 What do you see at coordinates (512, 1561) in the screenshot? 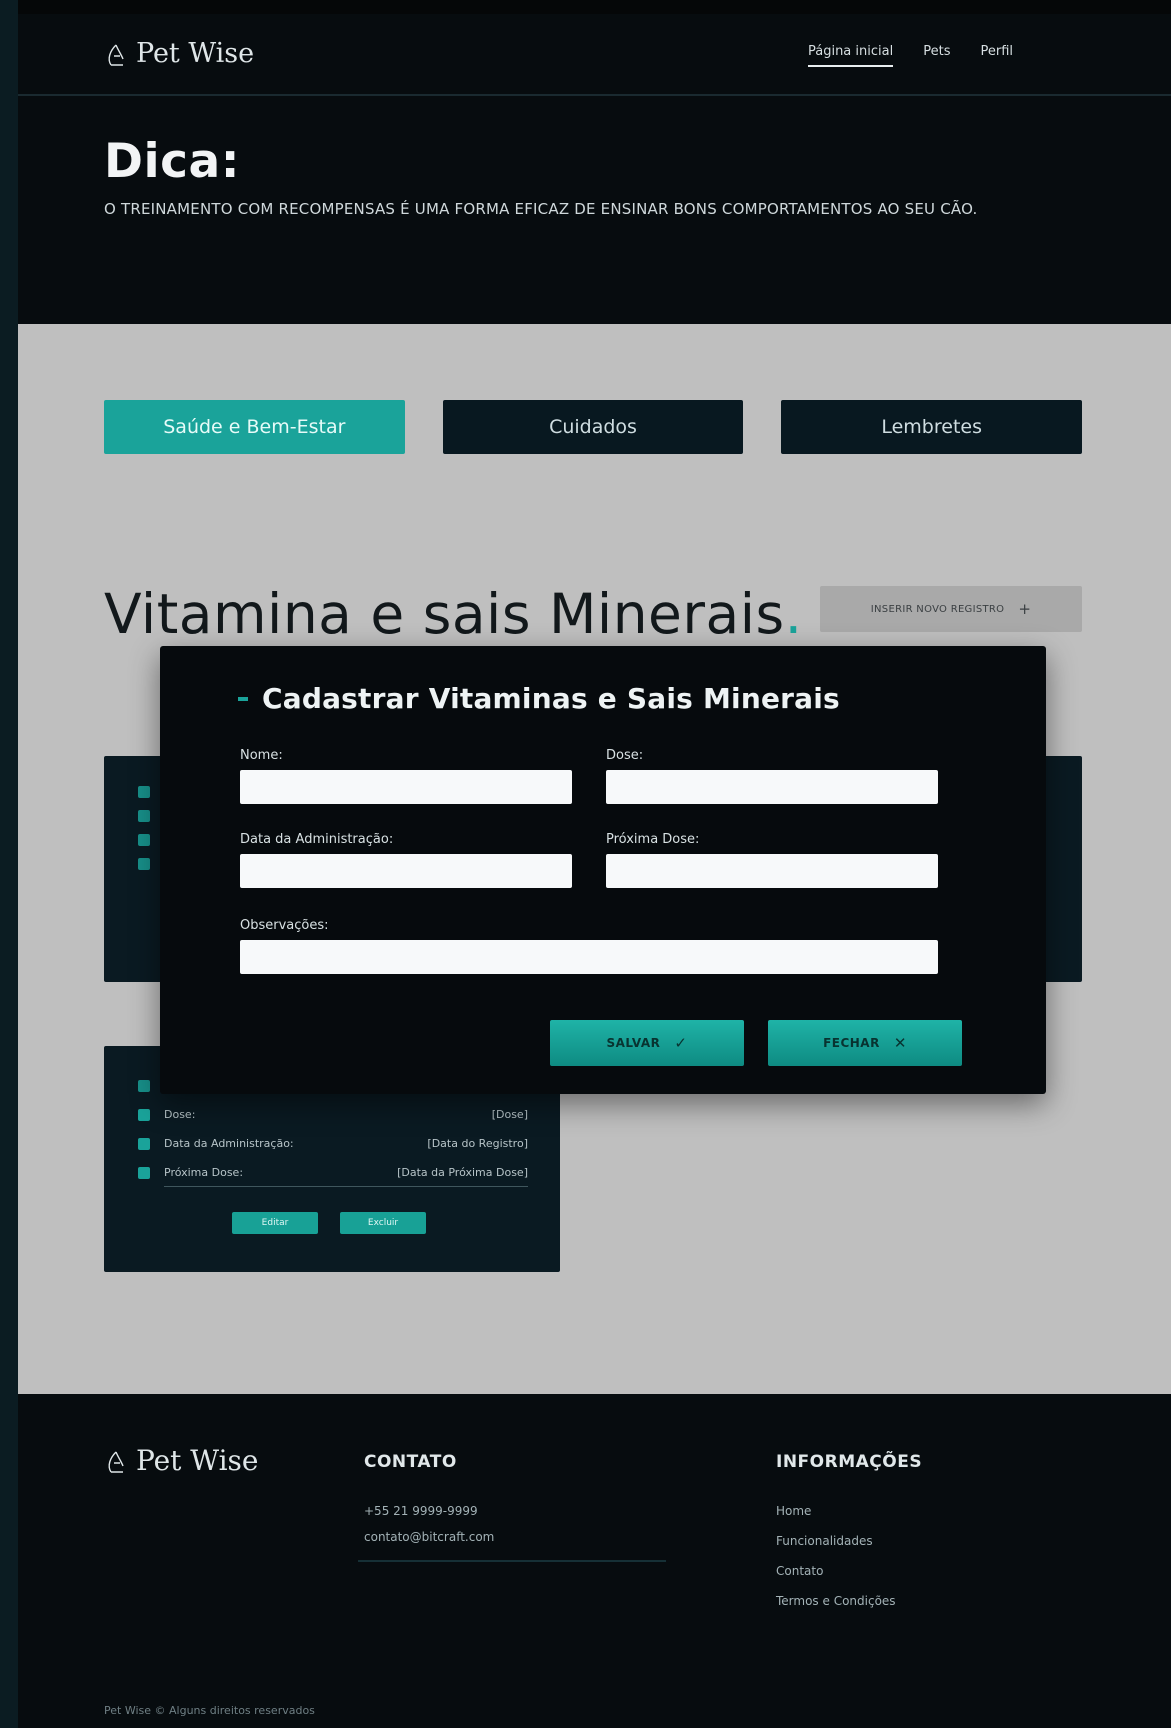
I see `footer-divider` at bounding box center [512, 1561].